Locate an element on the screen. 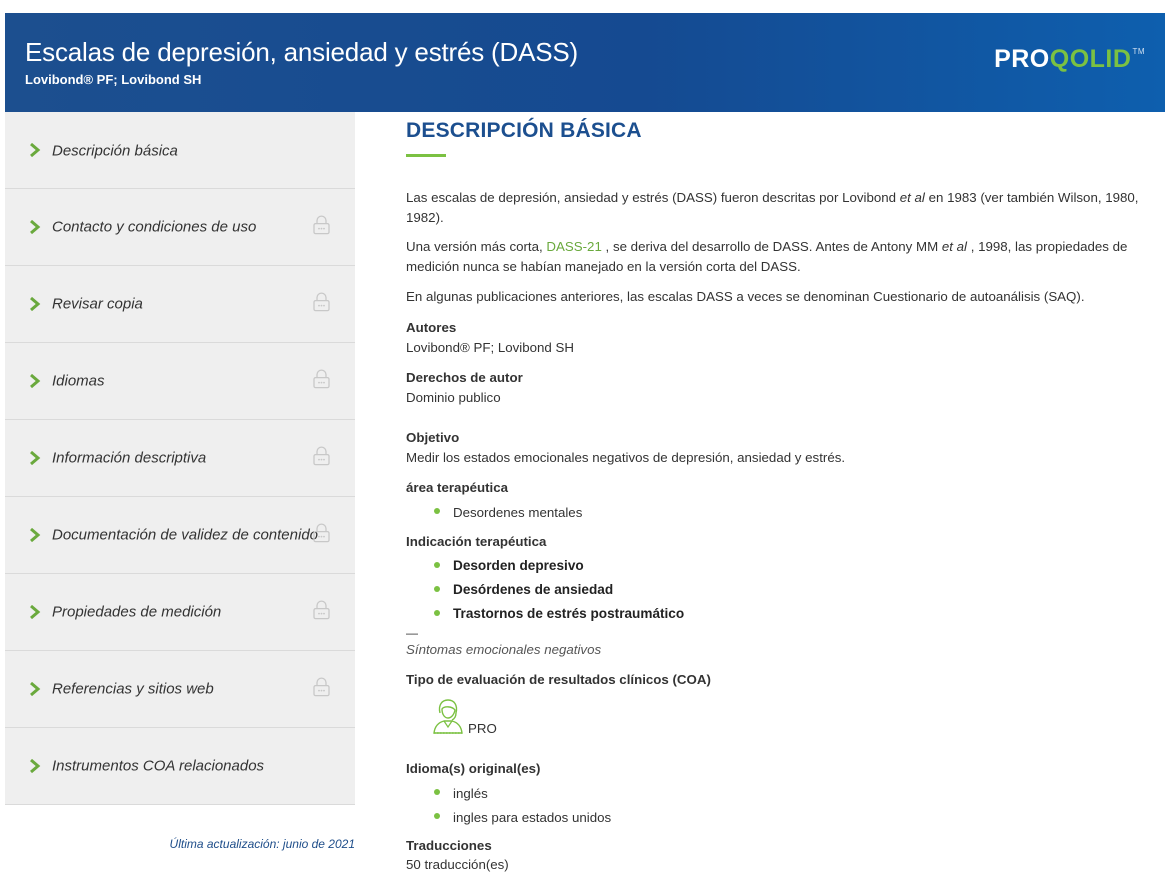 The width and height of the screenshot is (1165, 873). languages-label: Idioma(s) original(es) is located at coordinates (473, 768).